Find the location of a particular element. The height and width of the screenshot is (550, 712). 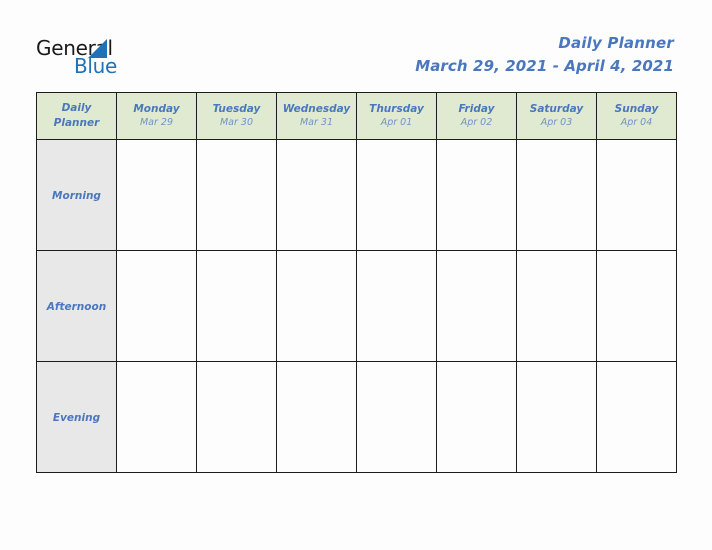

planner-slot-monday-evening is located at coordinates (156, 417).